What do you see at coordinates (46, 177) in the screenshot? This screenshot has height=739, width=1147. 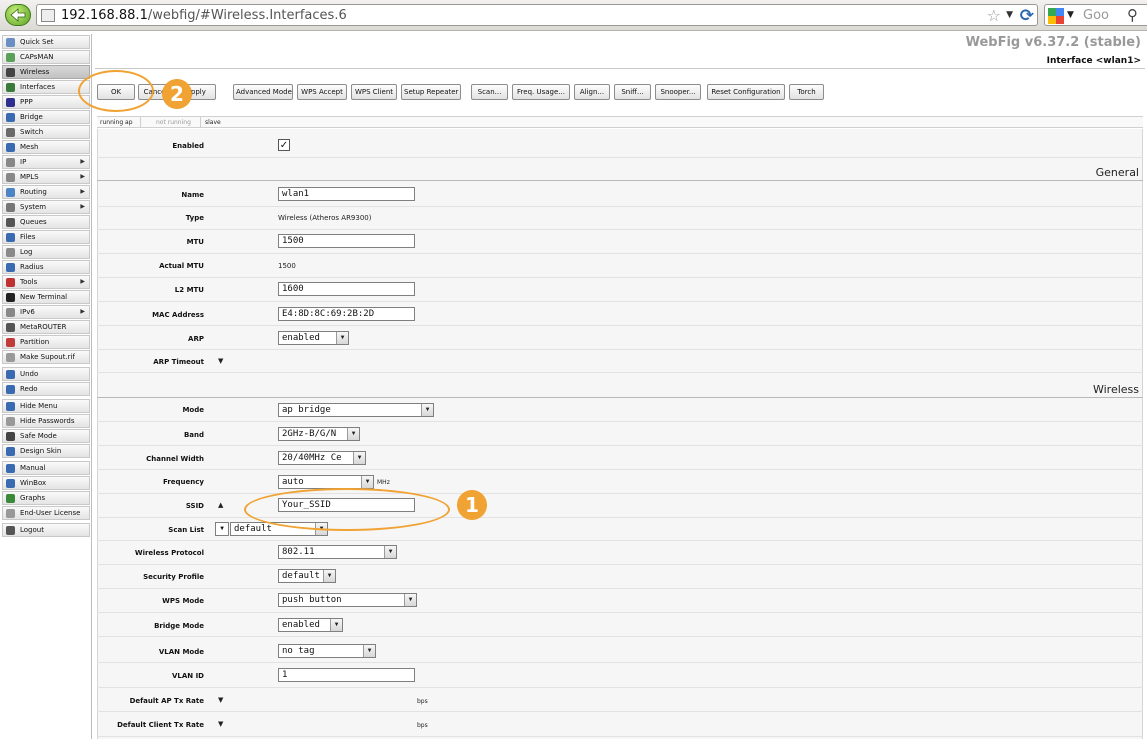 I see `sidebar-item-mpls: MPLS ▶` at bounding box center [46, 177].